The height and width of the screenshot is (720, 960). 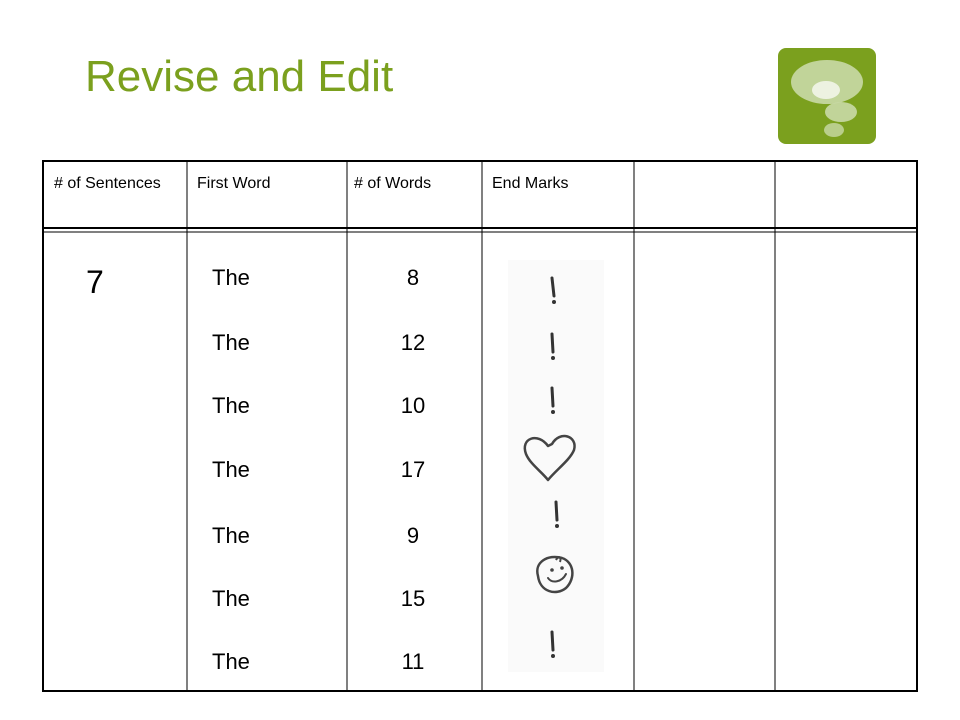 I want to click on word-count-cell: 15, so click(x=413, y=598).